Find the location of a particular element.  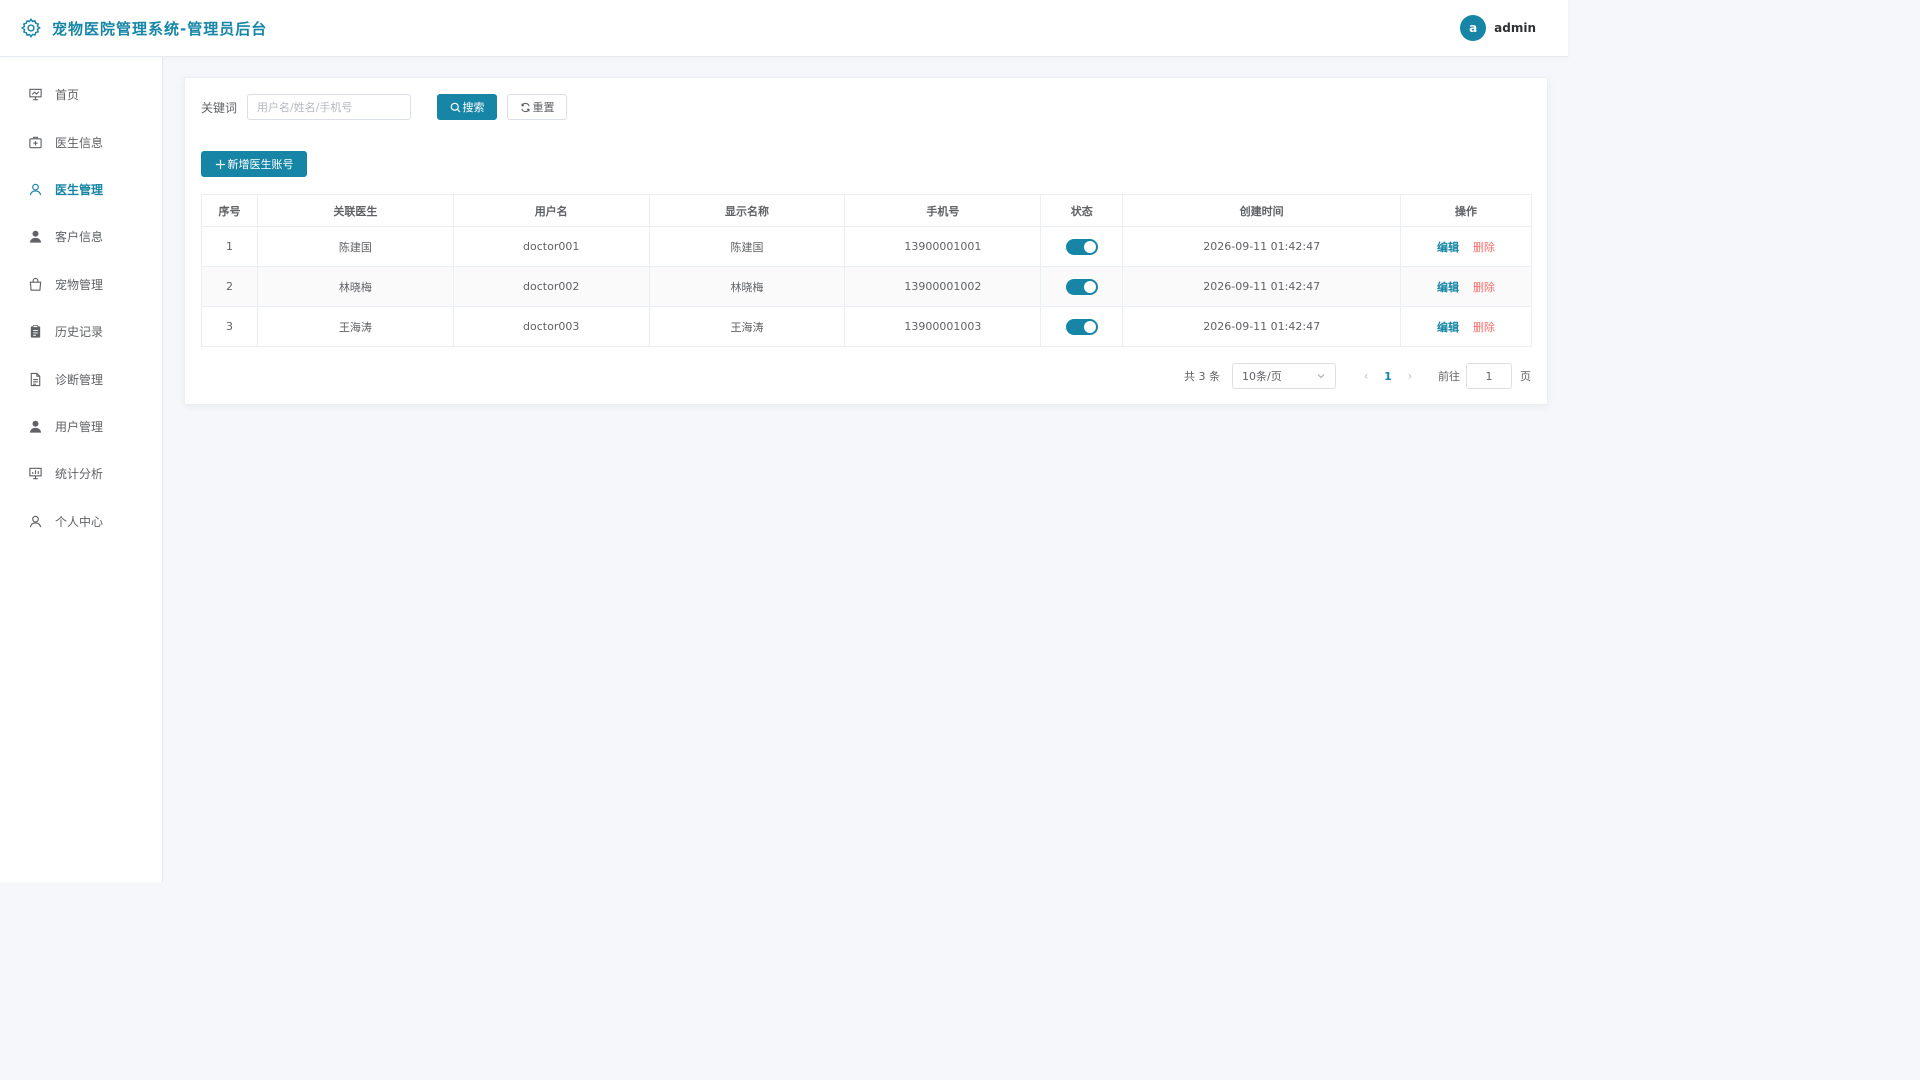

reset-button: 重置 is located at coordinates (537, 107).